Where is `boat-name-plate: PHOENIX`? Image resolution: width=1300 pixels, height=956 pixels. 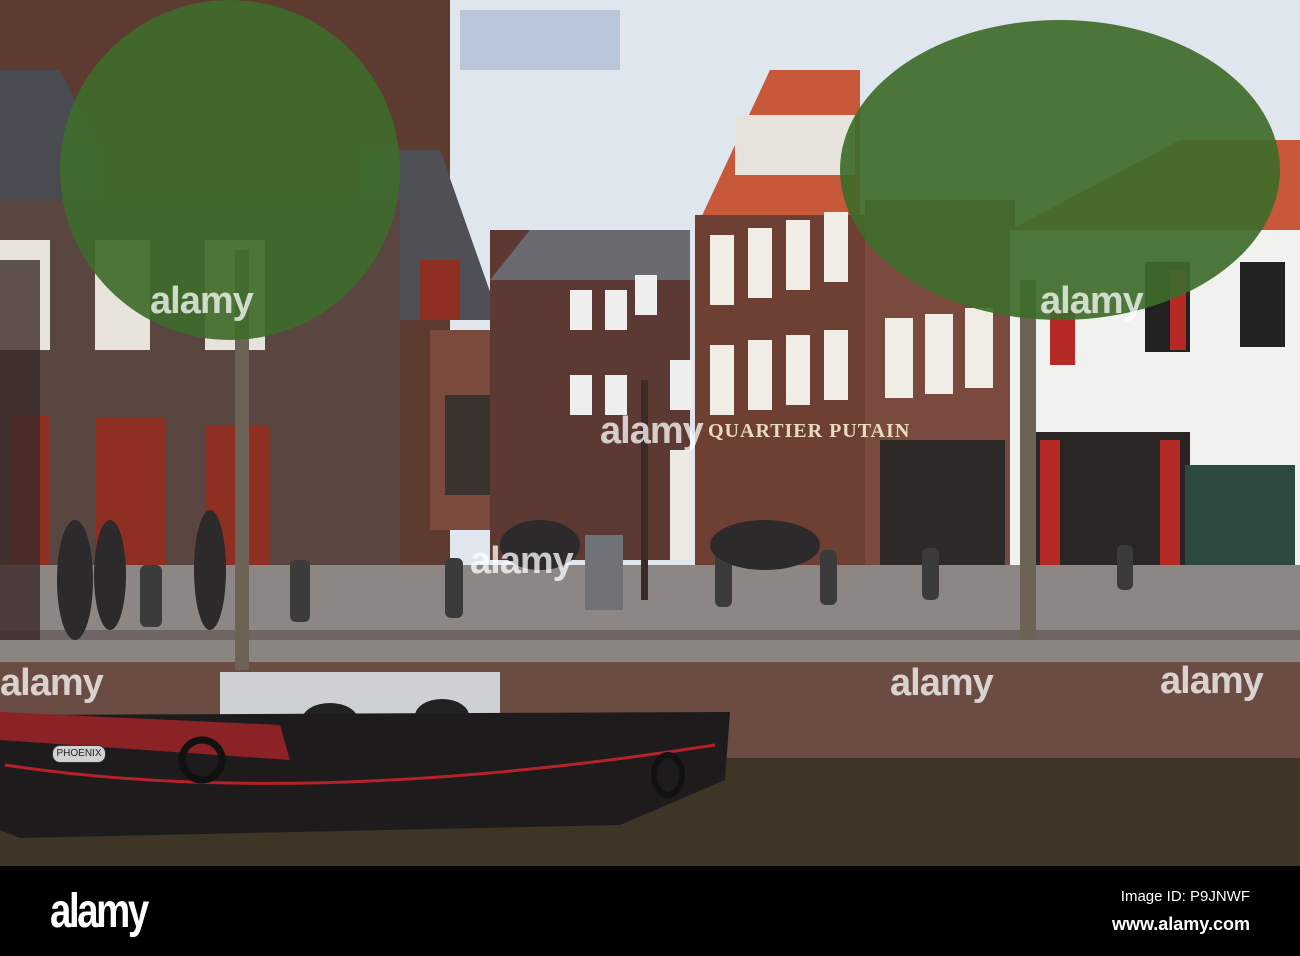
boat-name-plate: PHOENIX is located at coordinates (79, 754).